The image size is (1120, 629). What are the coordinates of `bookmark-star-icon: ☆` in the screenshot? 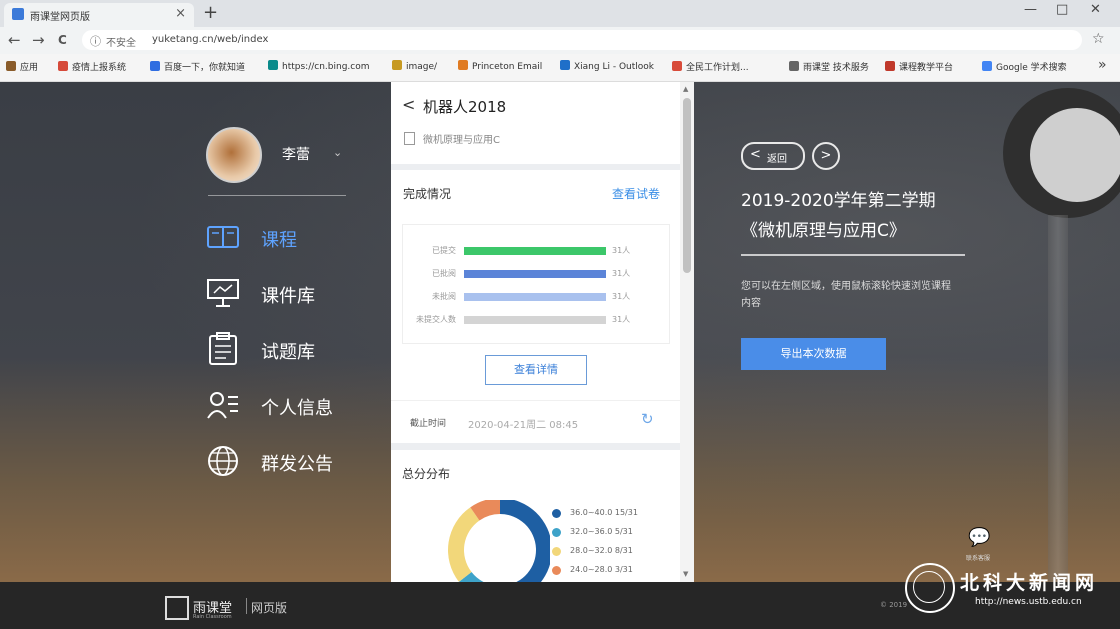 It's located at (1098, 39).